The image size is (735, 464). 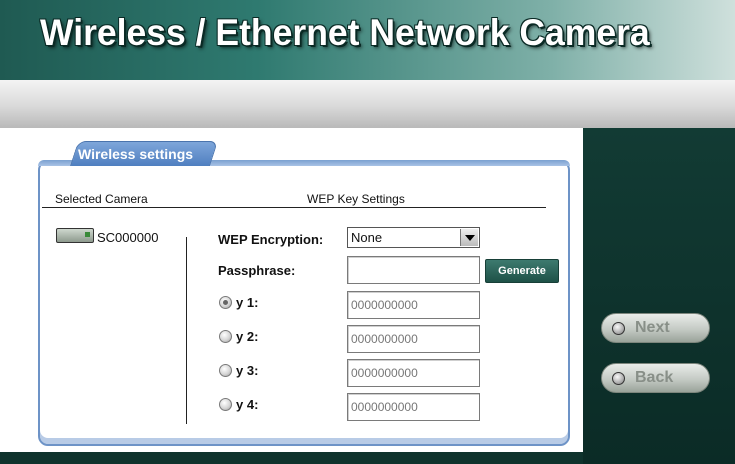 I want to click on header-divider, so click(x=294, y=207).